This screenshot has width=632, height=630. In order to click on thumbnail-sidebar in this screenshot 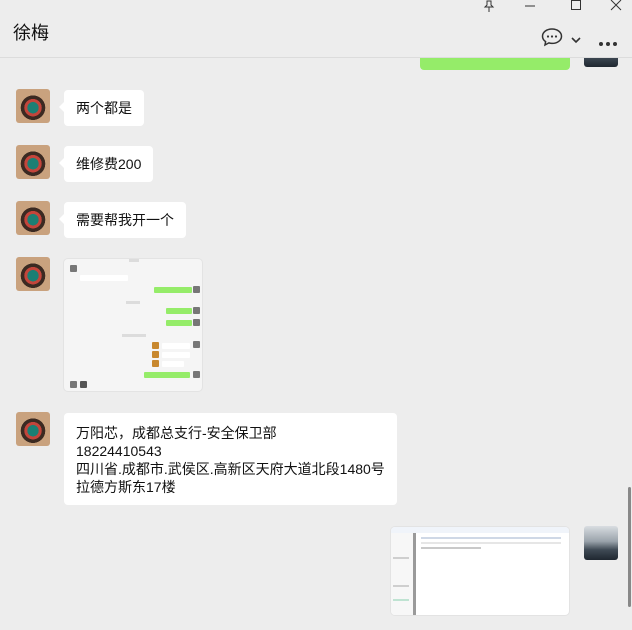, I will do `click(402, 574)`.